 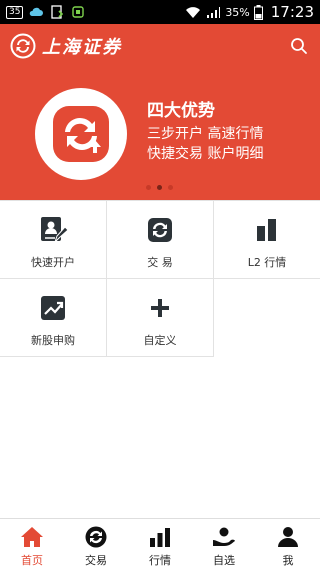 What do you see at coordinates (160, 560) in the screenshot?
I see `nav-item-label: 行情` at bounding box center [160, 560].